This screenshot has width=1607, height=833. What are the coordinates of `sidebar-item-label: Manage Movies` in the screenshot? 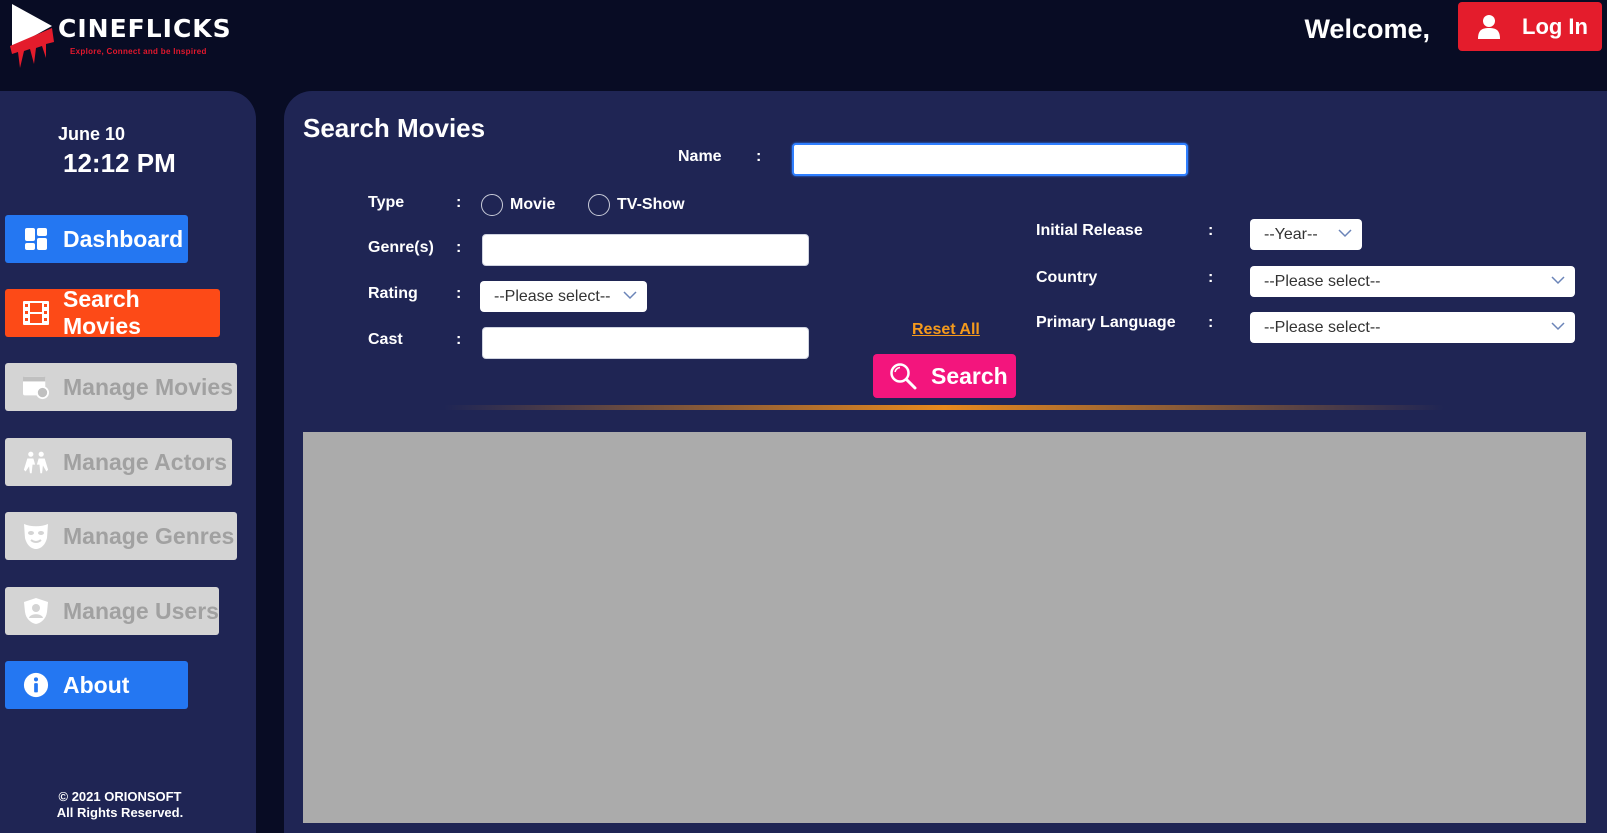 It's located at (148, 386).